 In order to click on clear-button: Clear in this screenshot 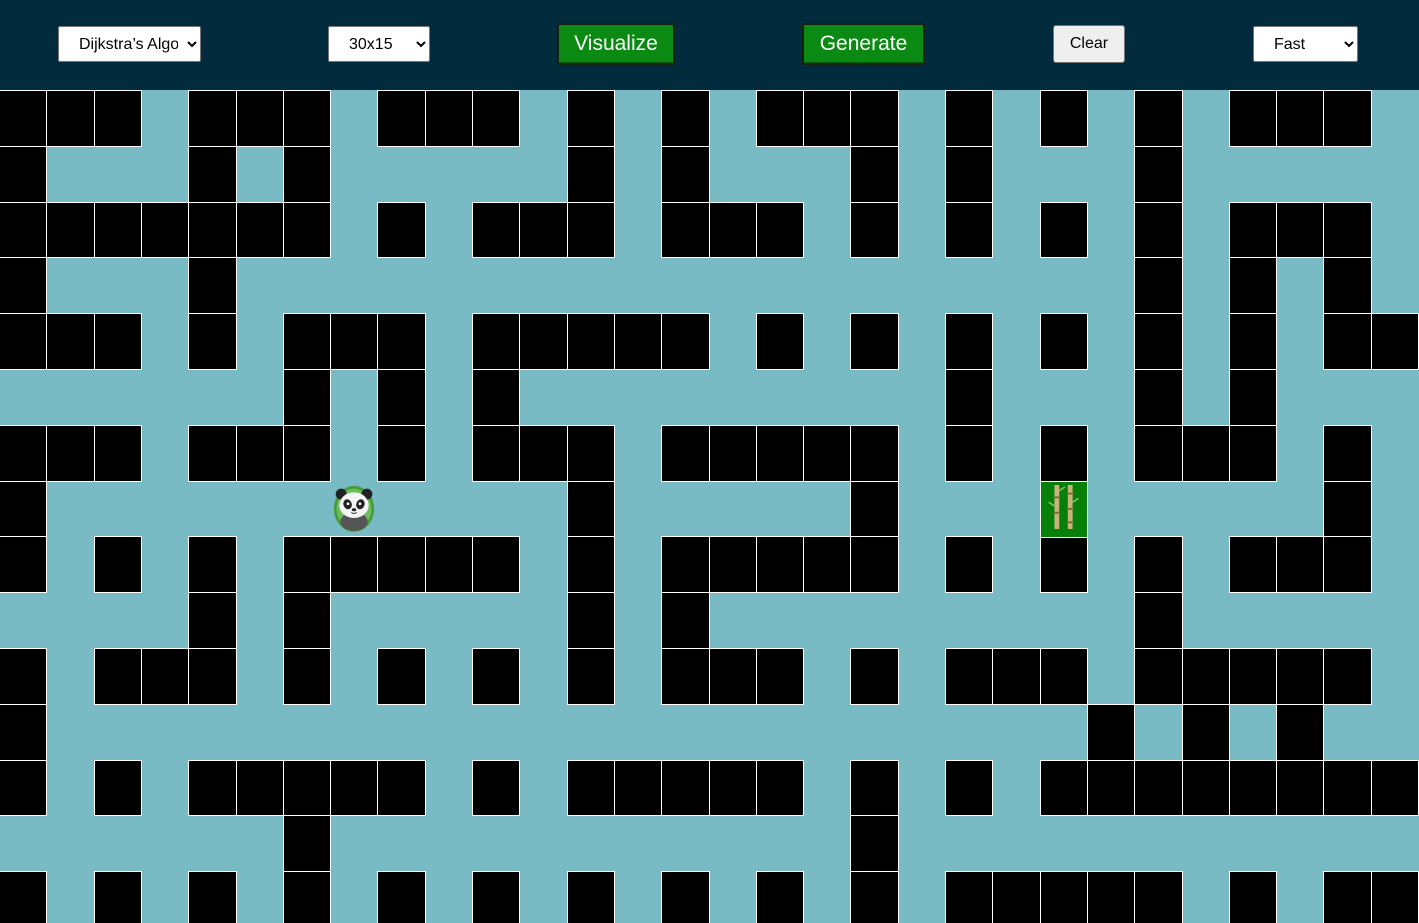, I will do `click(1089, 44)`.